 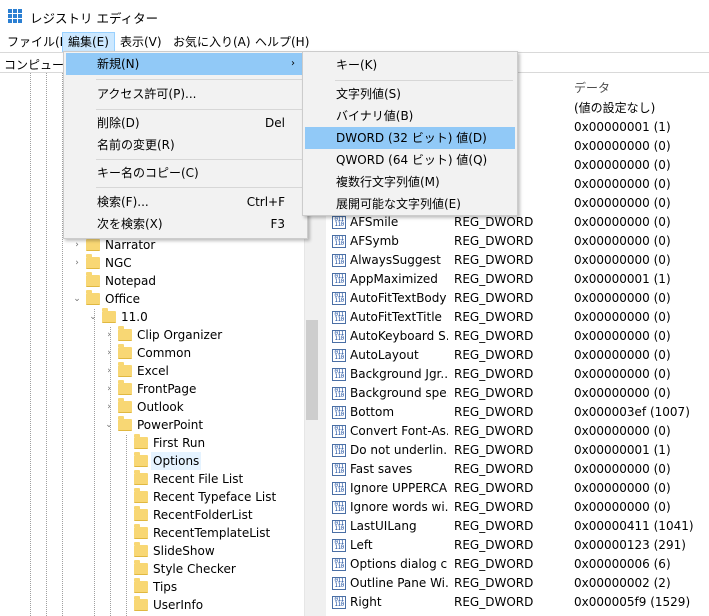 I want to click on tree-item: › Excel, so click(x=150, y=371).